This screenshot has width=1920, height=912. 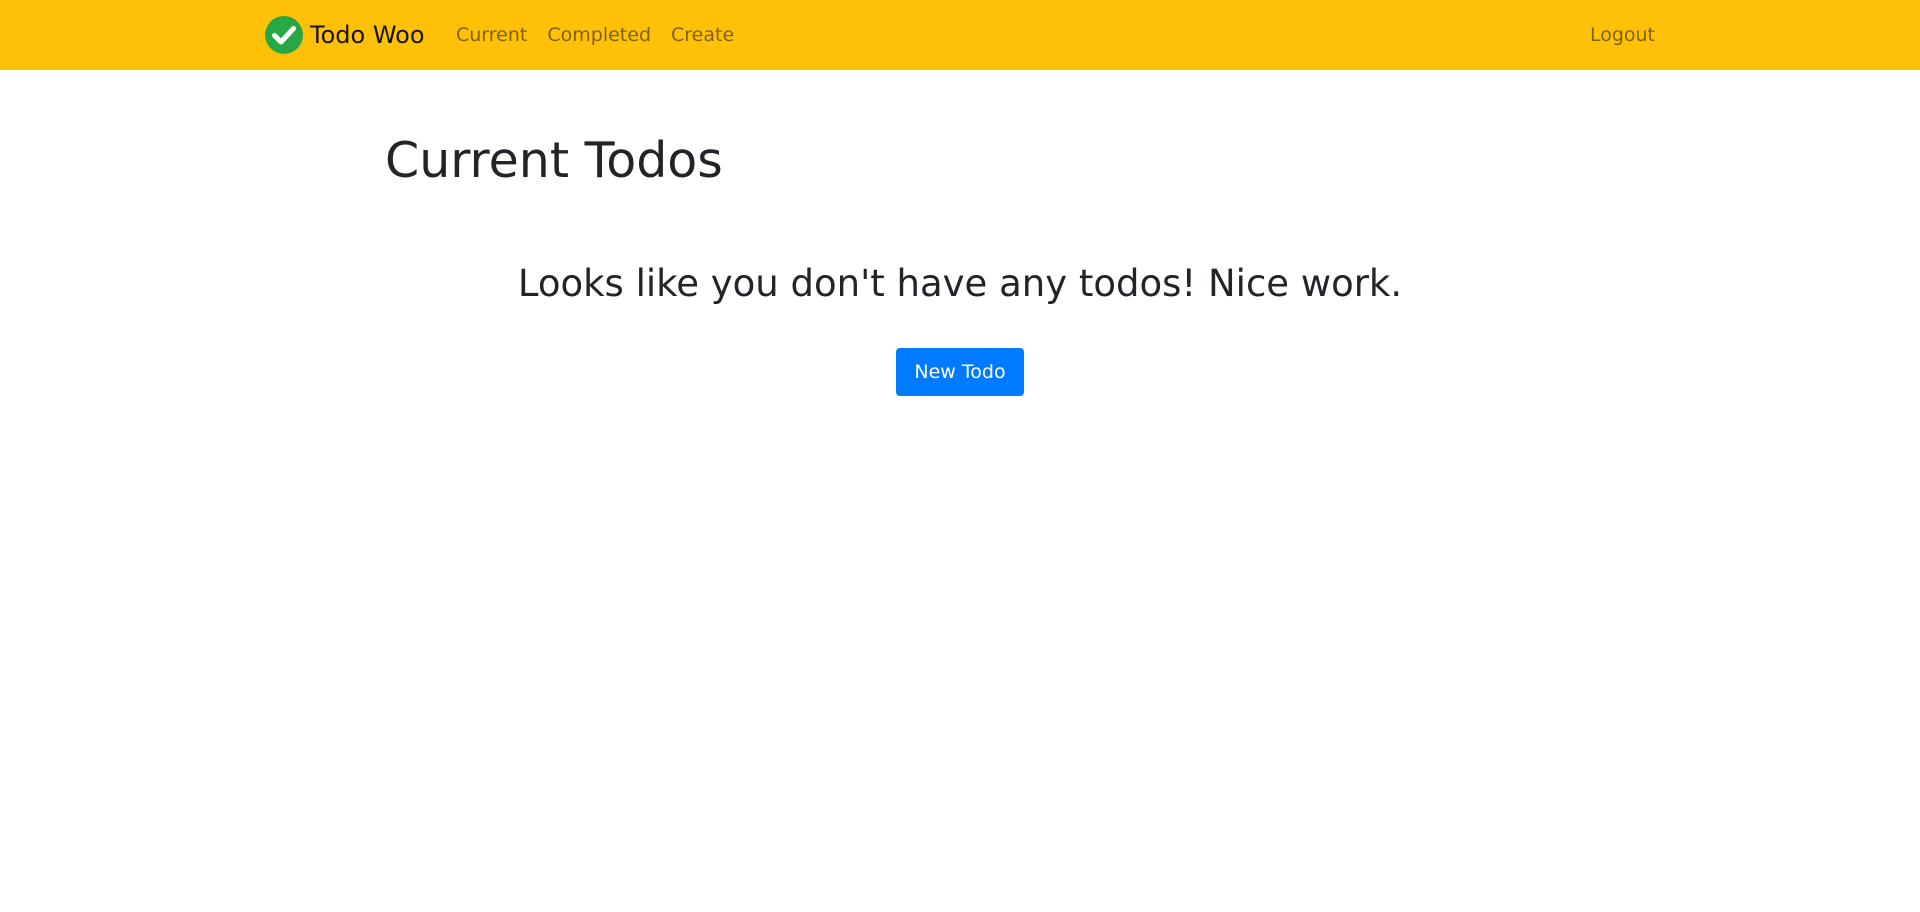 What do you see at coordinates (599, 35) in the screenshot?
I see `nav-link-completed: Completed` at bounding box center [599, 35].